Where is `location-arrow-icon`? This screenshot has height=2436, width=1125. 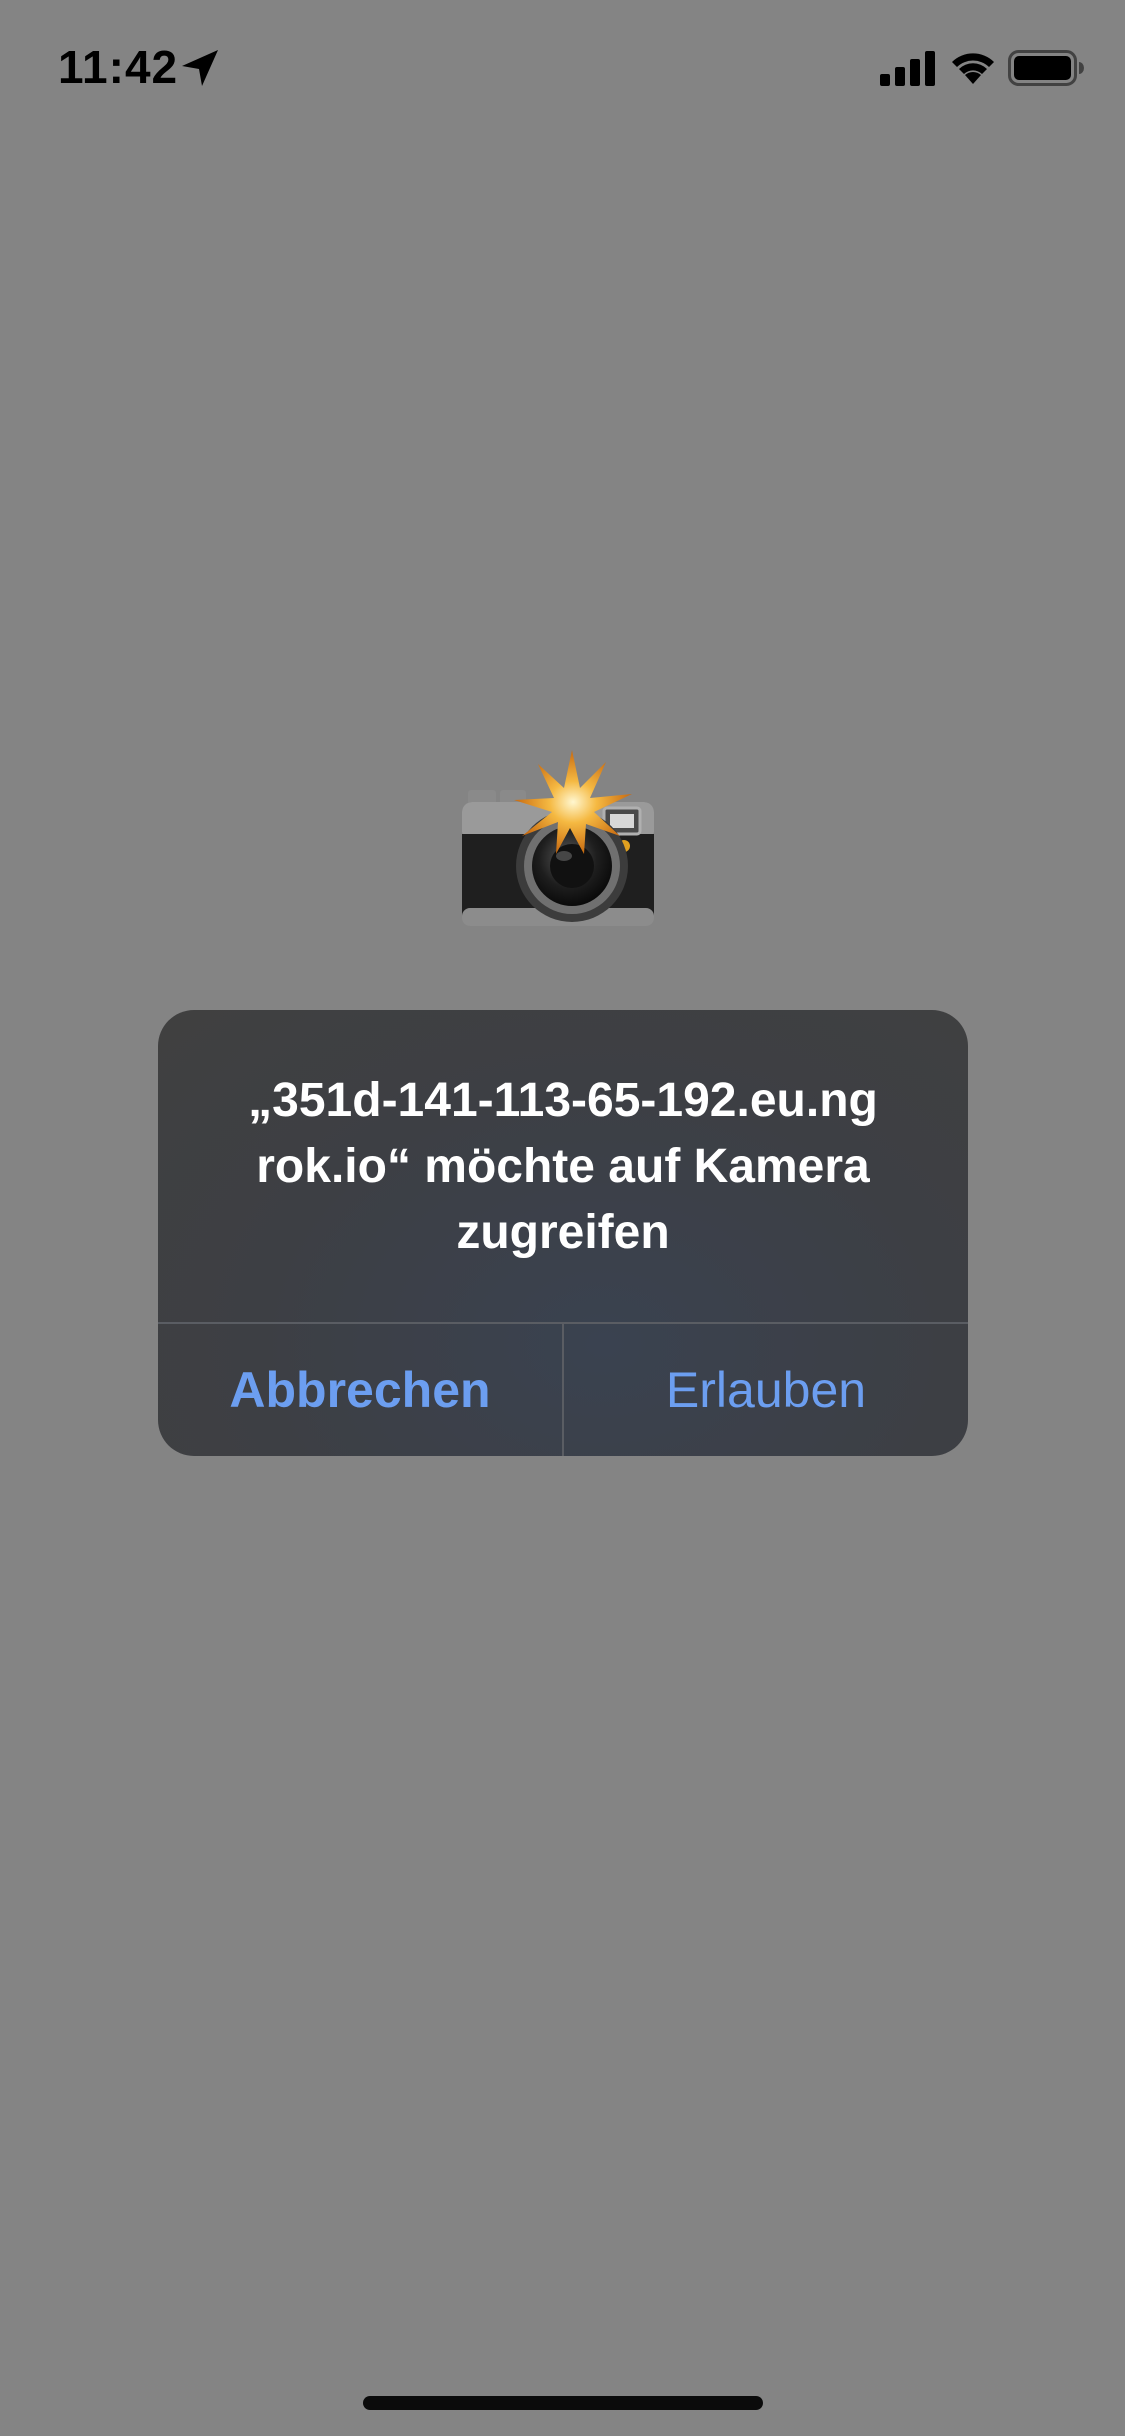 location-arrow-icon is located at coordinates (200, 68).